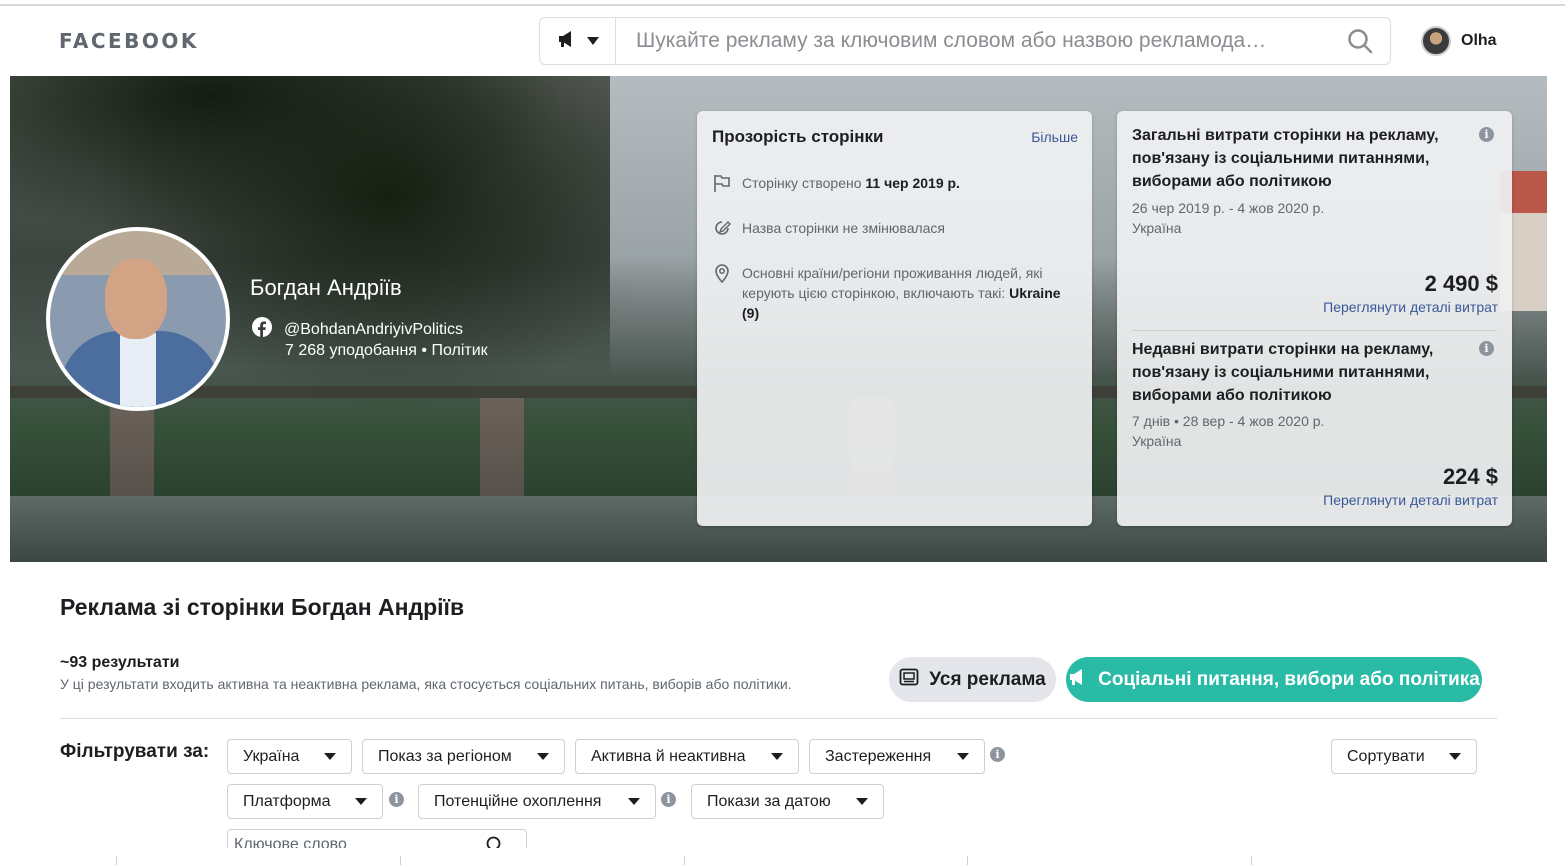 The image size is (1565, 865). I want to click on user-menu: Olha, so click(1459, 41).